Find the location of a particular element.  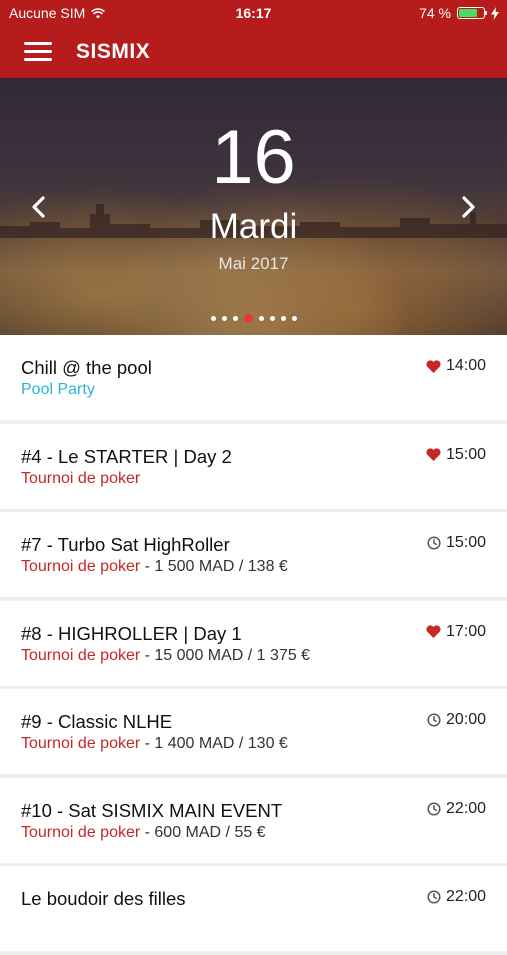

event-title: #8 - HIGHROLLER | Day 1 is located at coordinates (131, 633).